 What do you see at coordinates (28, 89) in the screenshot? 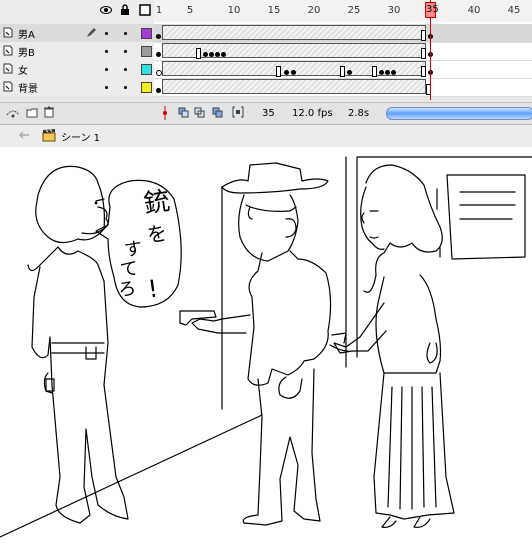
I see `layer-name: 背景` at bounding box center [28, 89].